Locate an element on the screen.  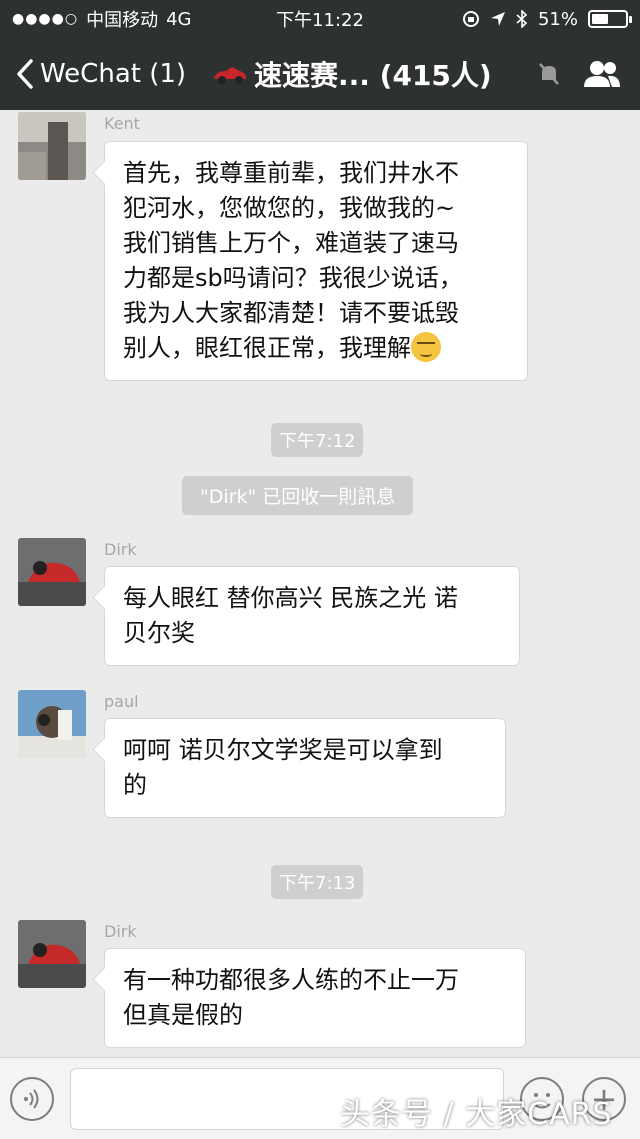
chat-header: WeChat (1) 速速赛... (415人) is located at coordinates (320, 74).